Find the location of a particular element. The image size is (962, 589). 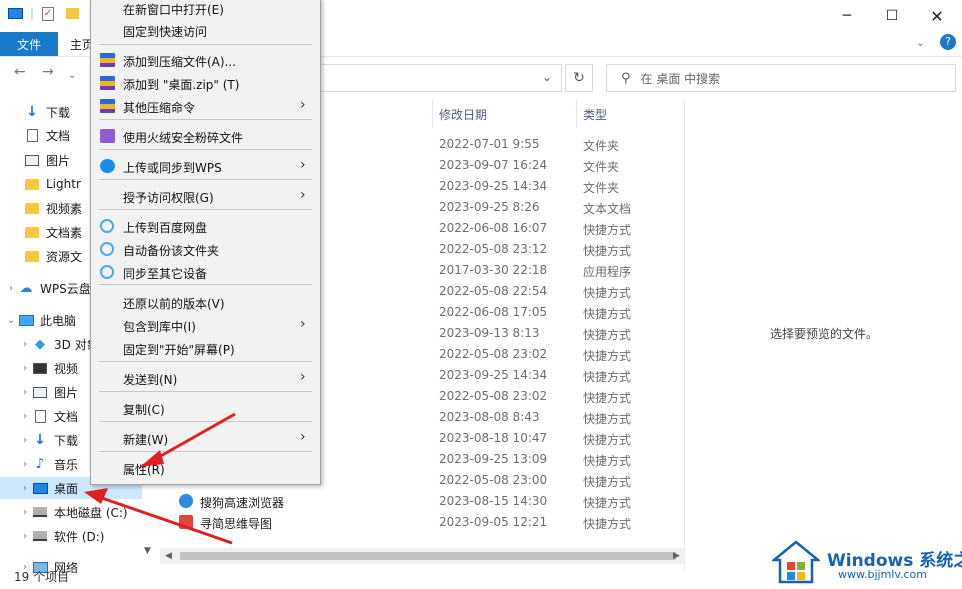

annotation-arrows is located at coordinates (160, 478).